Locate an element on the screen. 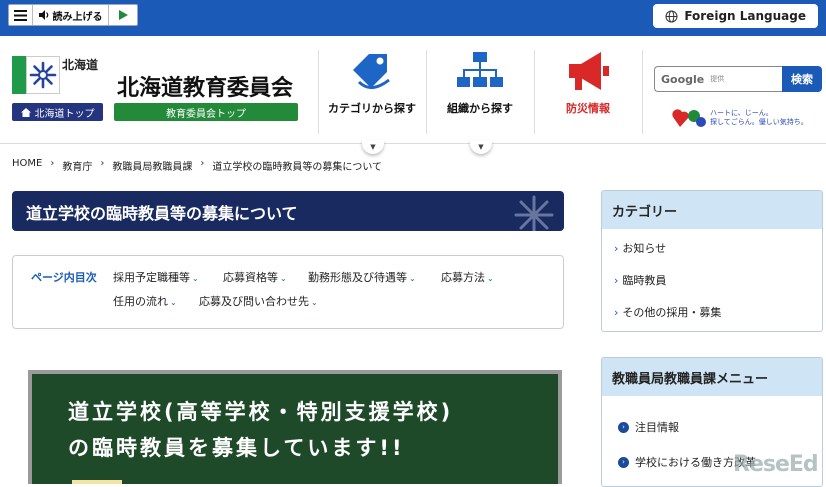 The width and height of the screenshot is (826, 487). speaker-icon is located at coordinates (43, 15).